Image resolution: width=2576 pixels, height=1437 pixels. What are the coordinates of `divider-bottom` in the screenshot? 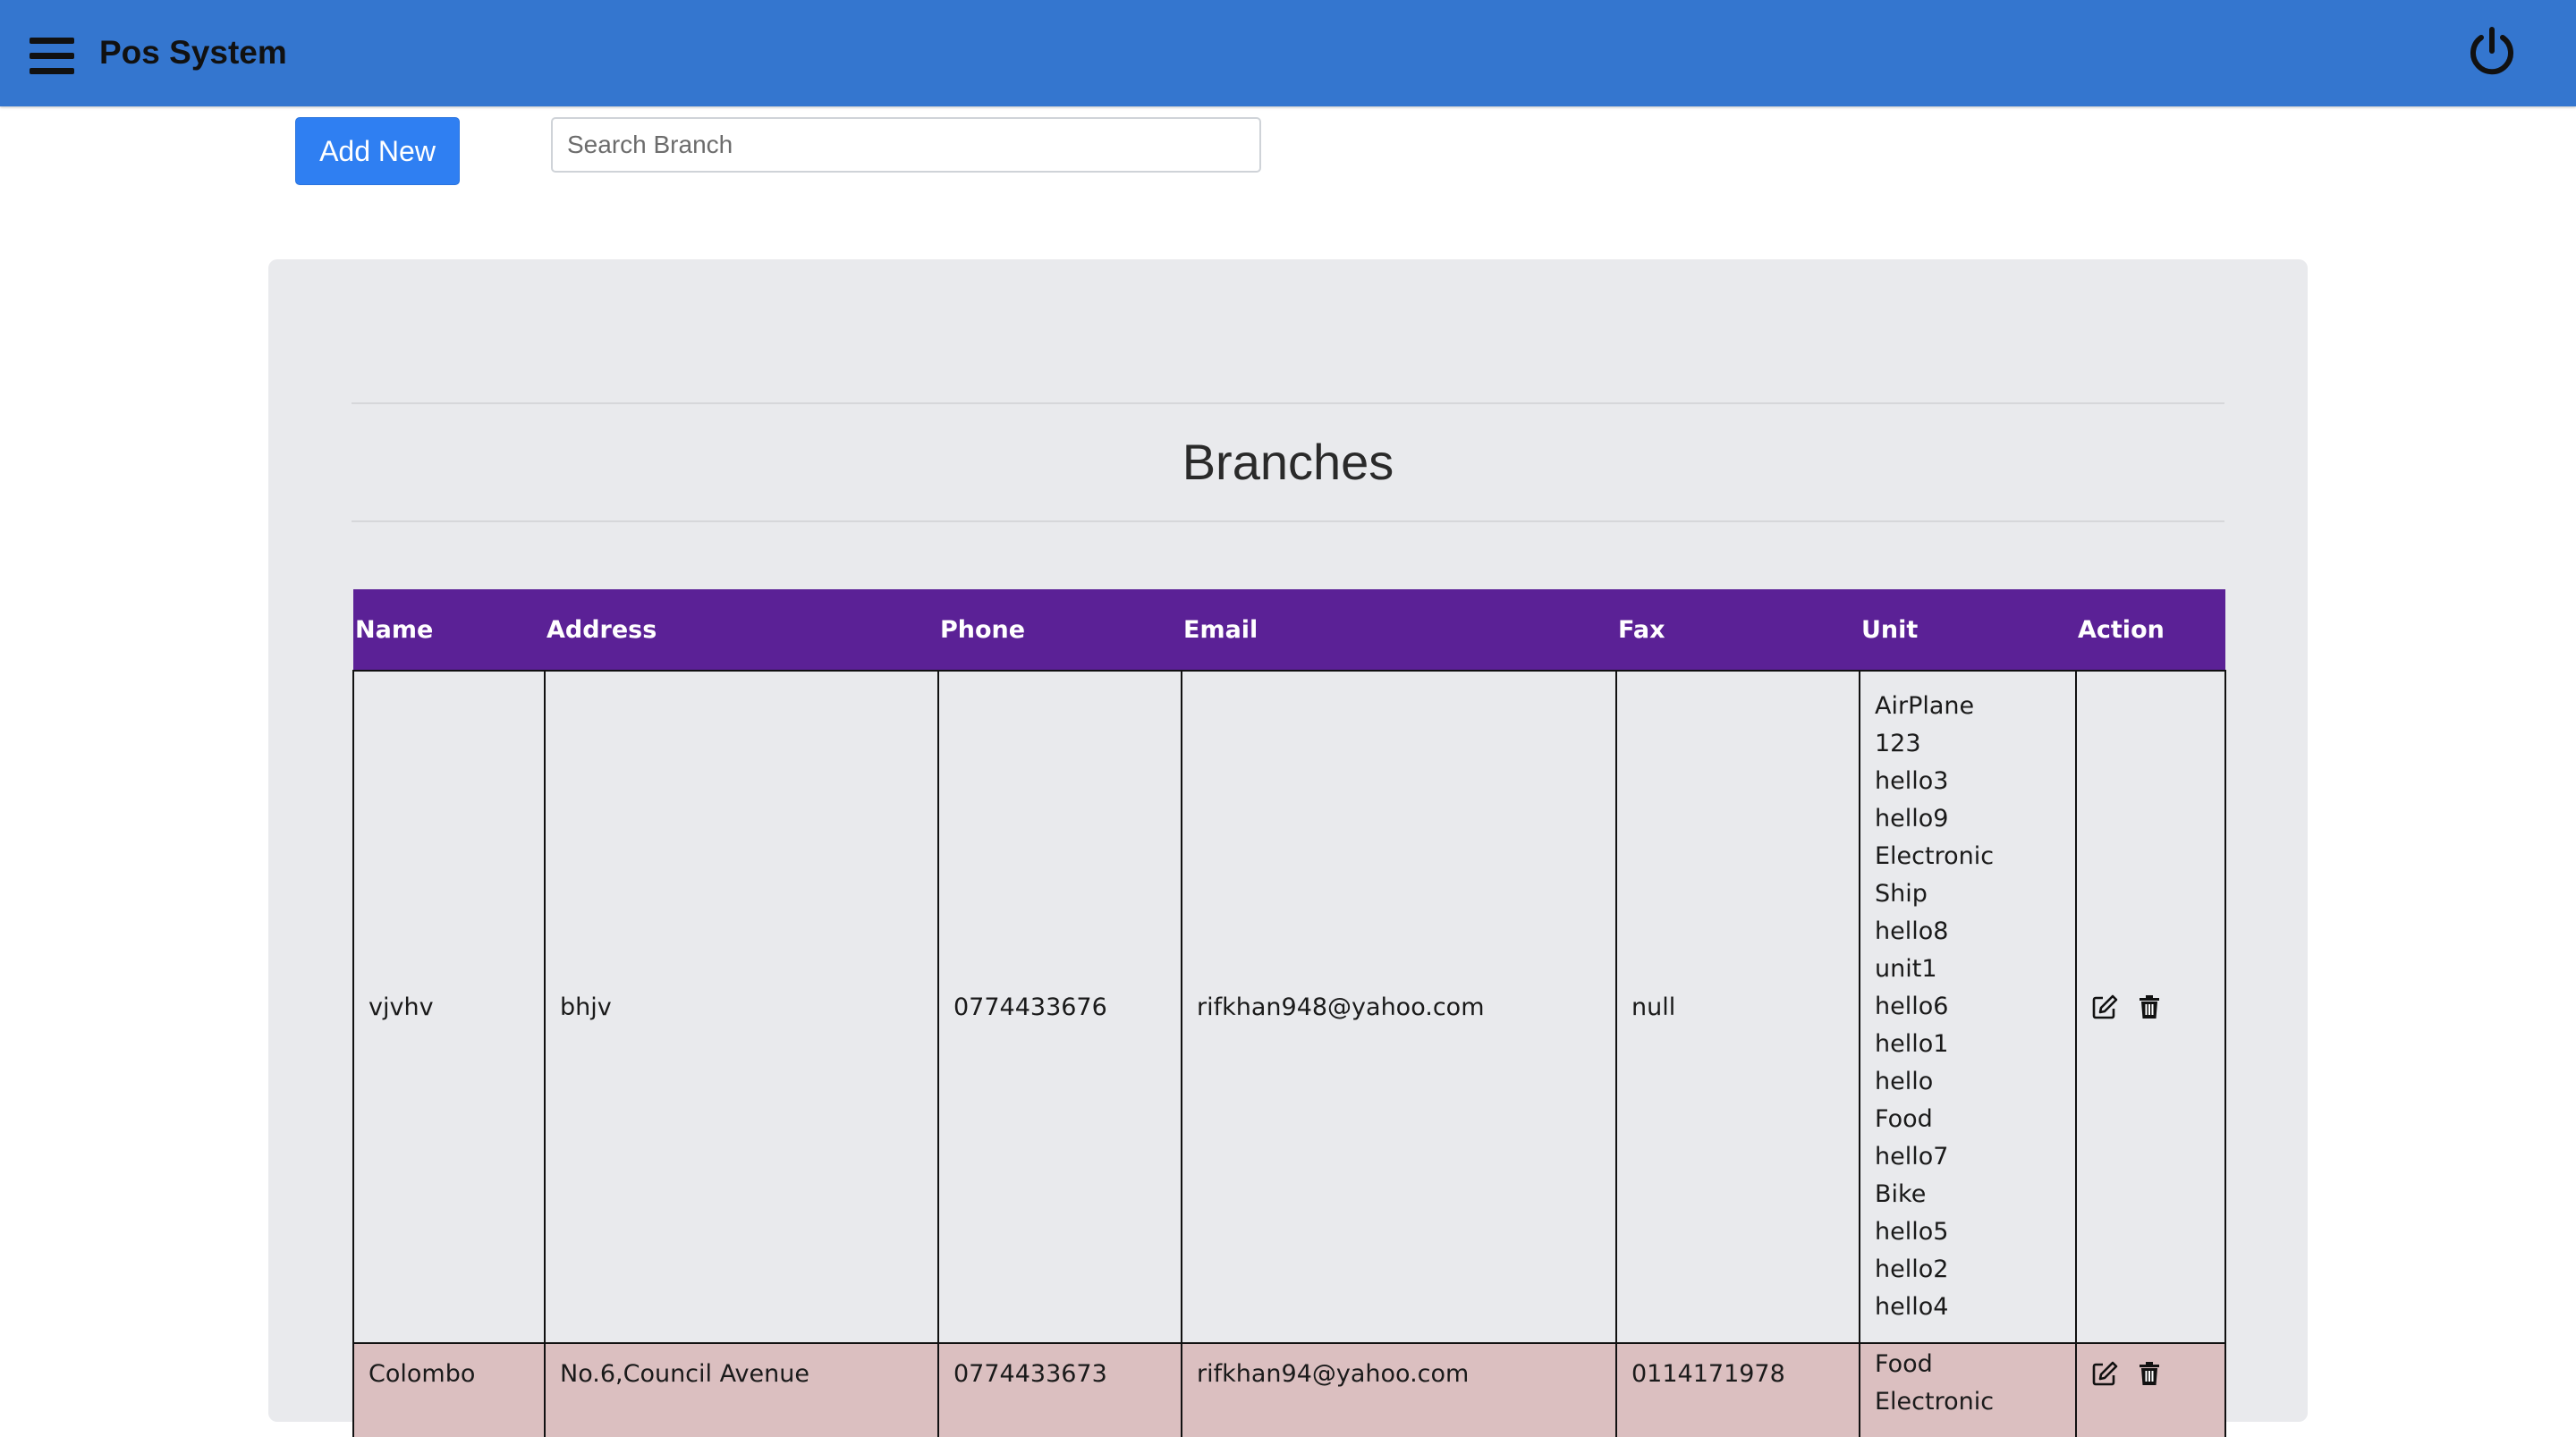 It's located at (1288, 521).